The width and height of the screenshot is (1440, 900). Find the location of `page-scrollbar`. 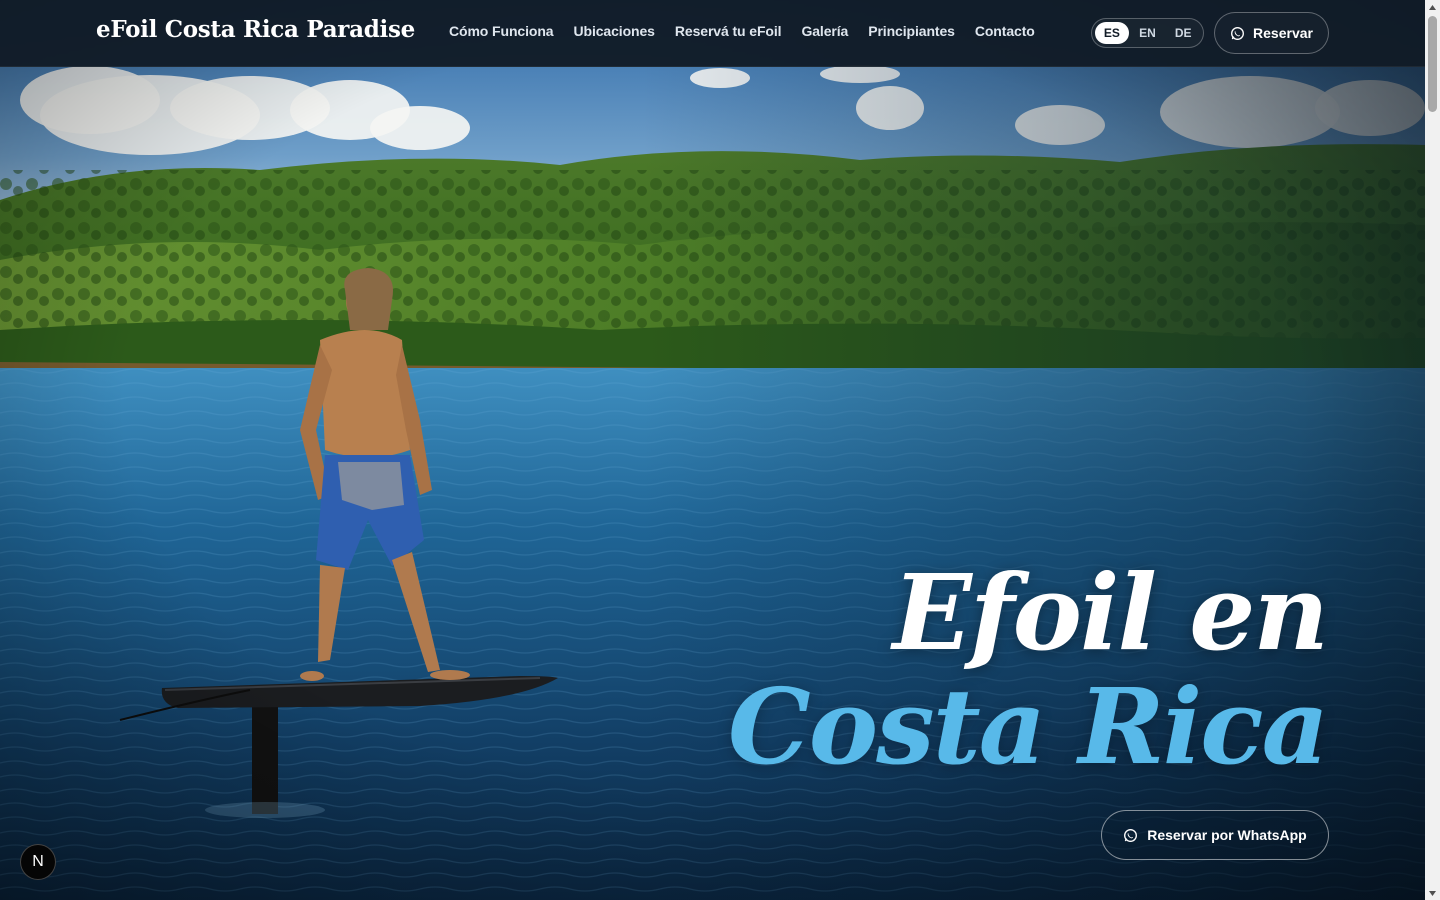

page-scrollbar is located at coordinates (1432, 450).